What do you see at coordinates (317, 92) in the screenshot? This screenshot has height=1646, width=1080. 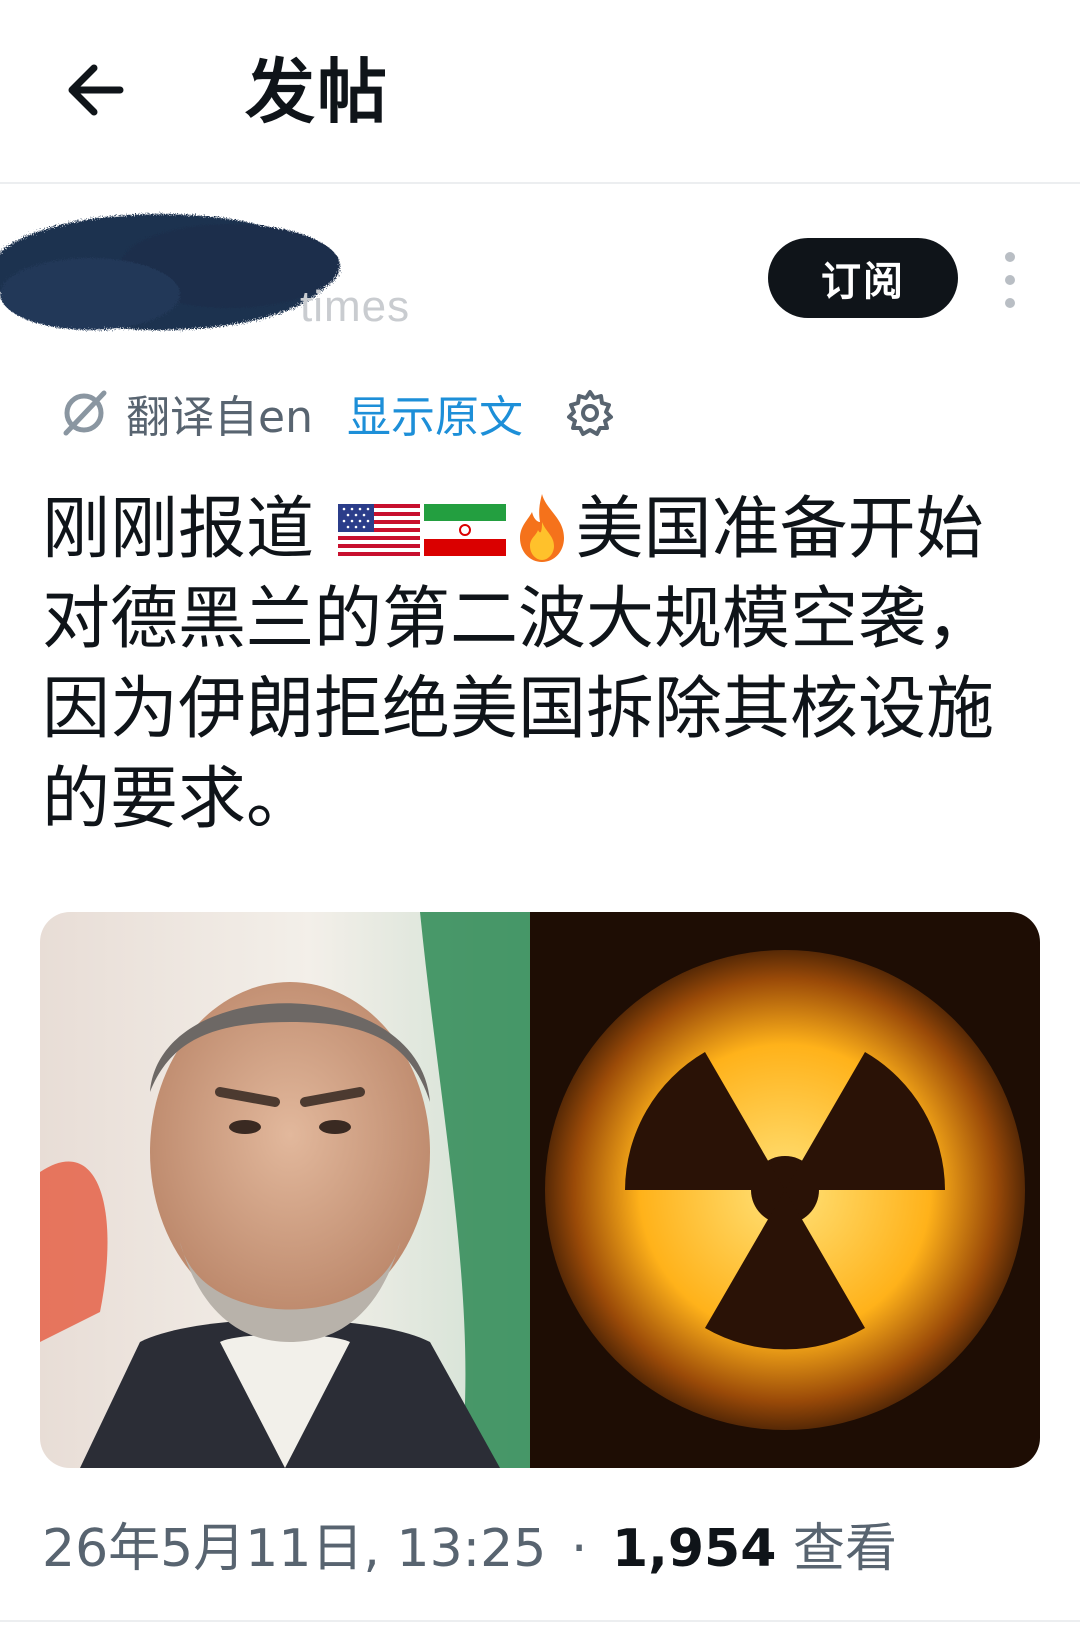 I see `page-title: 发帖` at bounding box center [317, 92].